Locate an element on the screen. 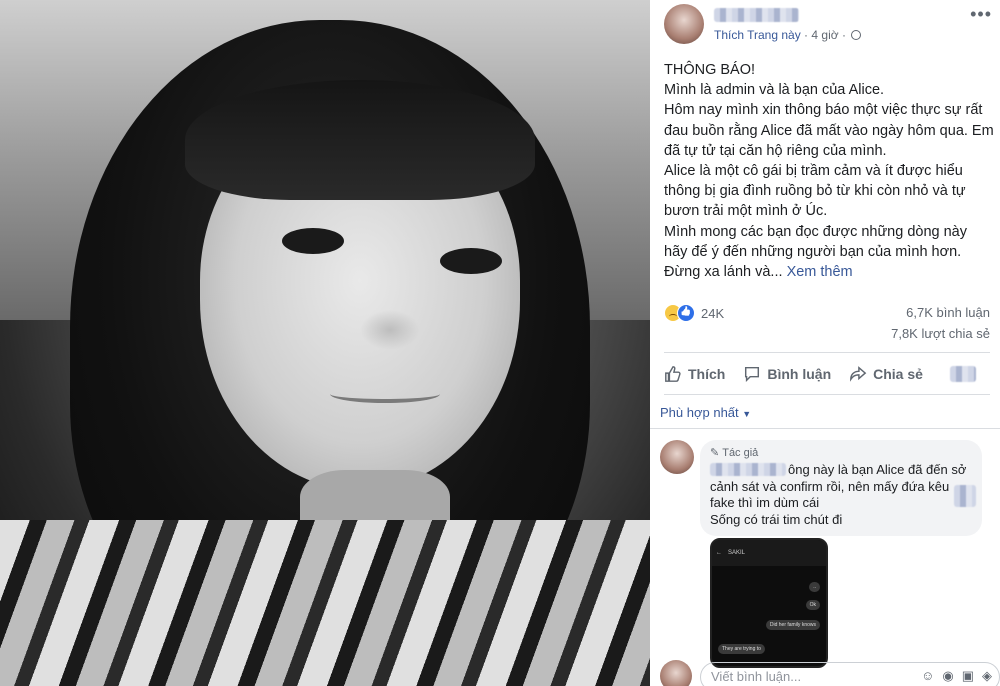  pen-icon: ✎ is located at coordinates (715, 453).